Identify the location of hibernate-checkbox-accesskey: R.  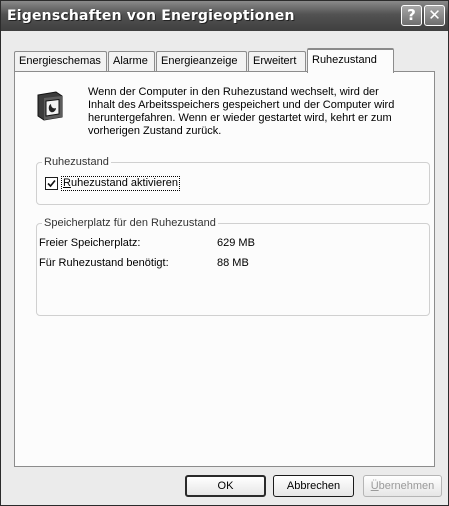
(67, 183).